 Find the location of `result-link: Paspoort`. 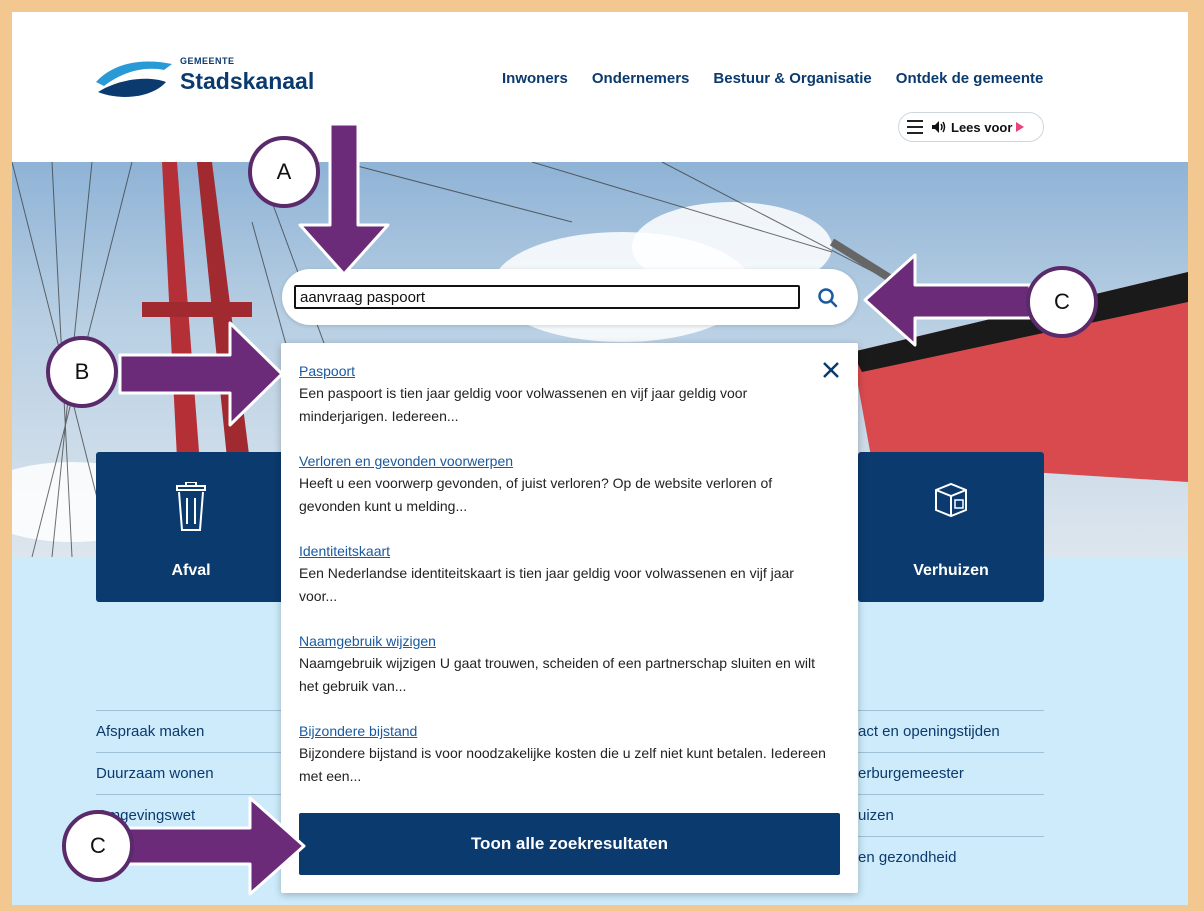

result-link: Paspoort is located at coordinates (564, 371).